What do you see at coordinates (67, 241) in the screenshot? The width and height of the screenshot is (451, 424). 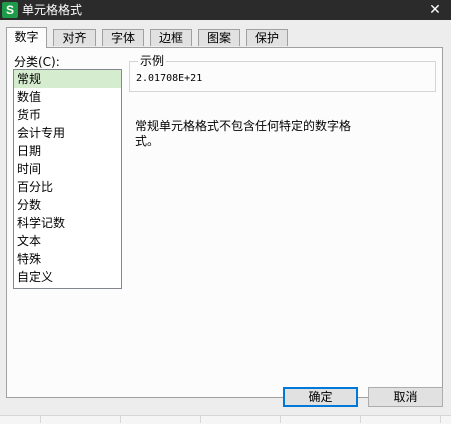 I see `category-item-text: 文本` at bounding box center [67, 241].